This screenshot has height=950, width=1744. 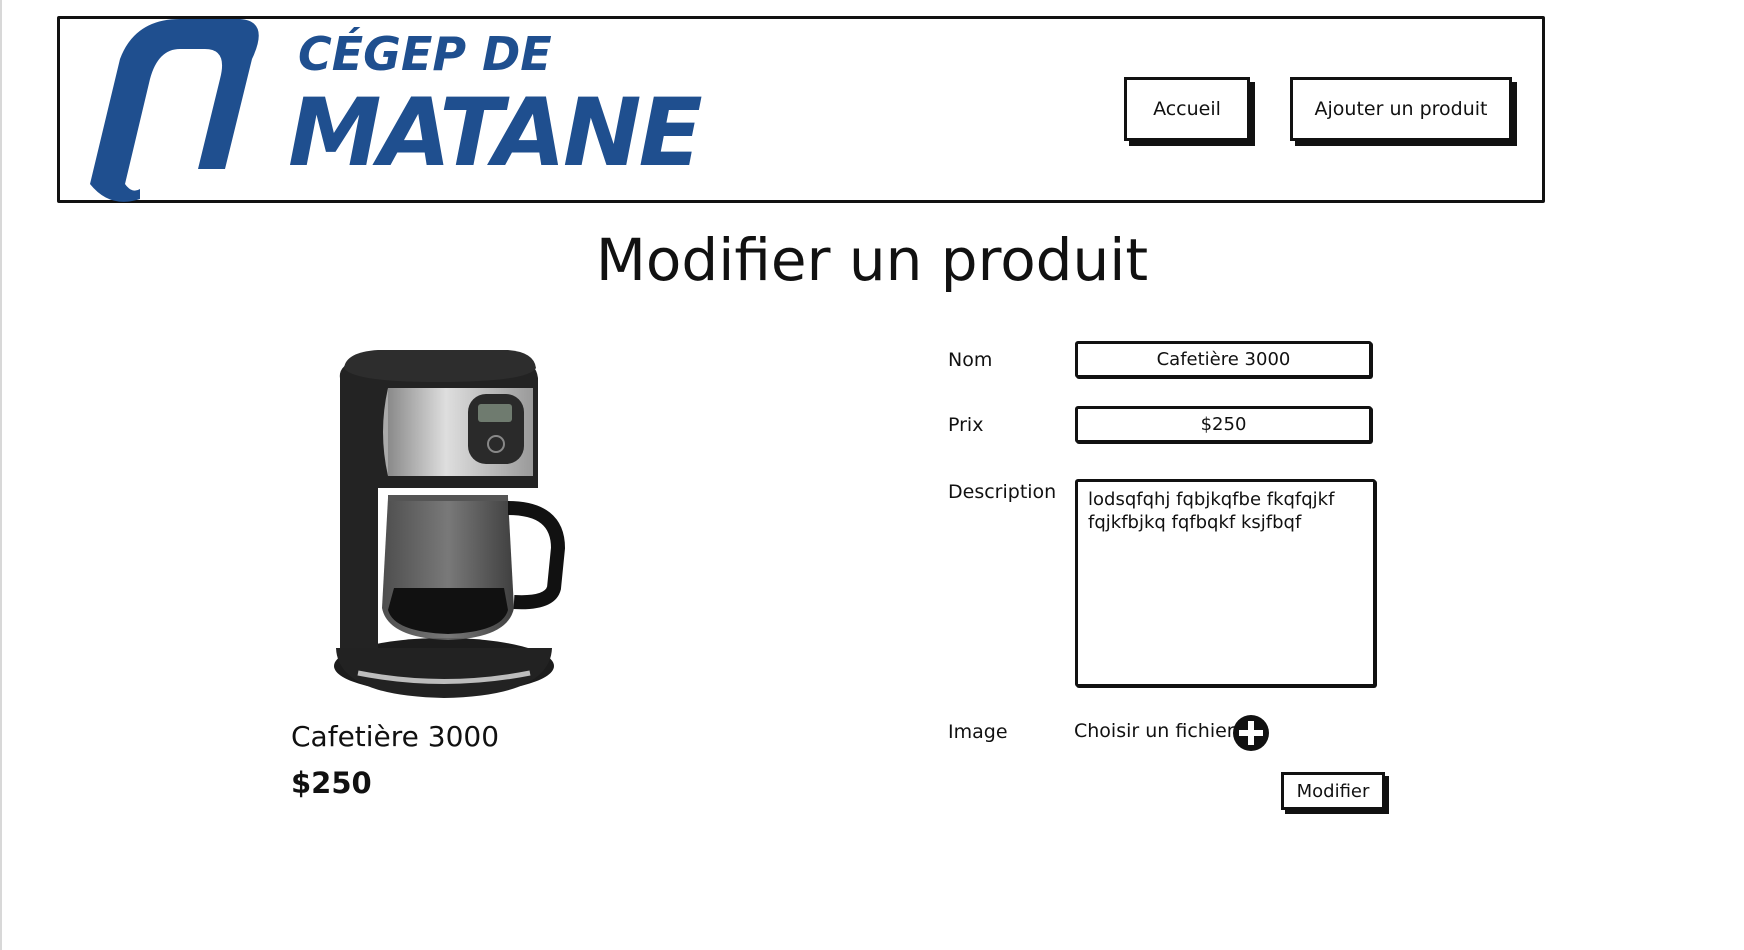 What do you see at coordinates (425, 54) in the screenshot?
I see `logo-text-cegep-de: CÉGEP DE` at bounding box center [425, 54].